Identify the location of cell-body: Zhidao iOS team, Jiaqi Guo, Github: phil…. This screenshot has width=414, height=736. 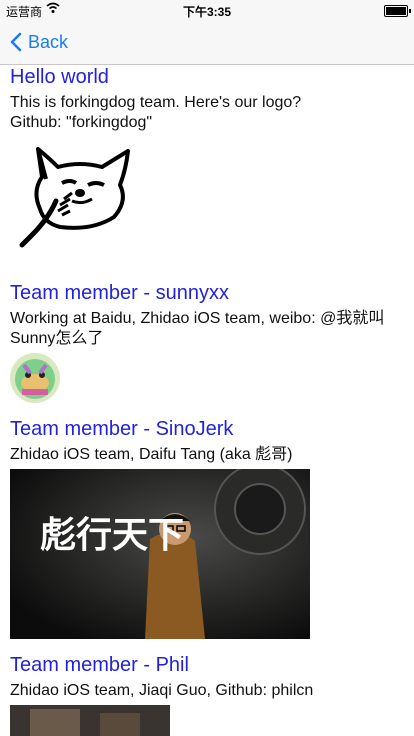
(162, 690).